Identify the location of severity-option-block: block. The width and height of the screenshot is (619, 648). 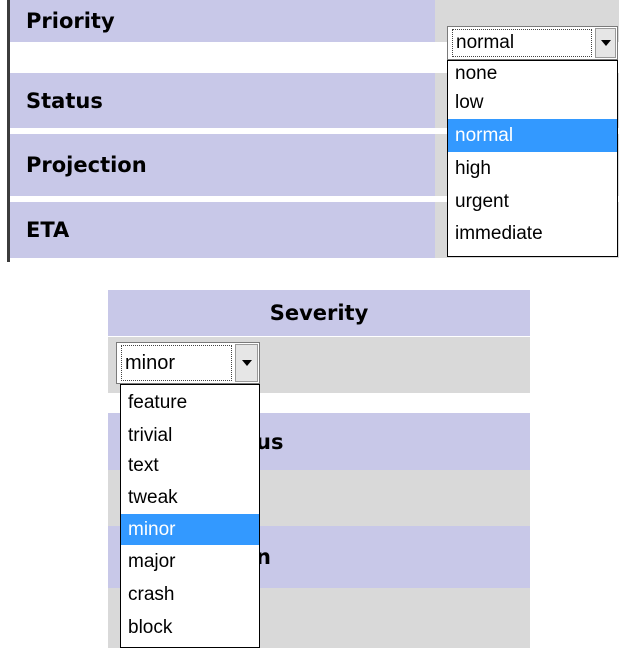
(190, 627).